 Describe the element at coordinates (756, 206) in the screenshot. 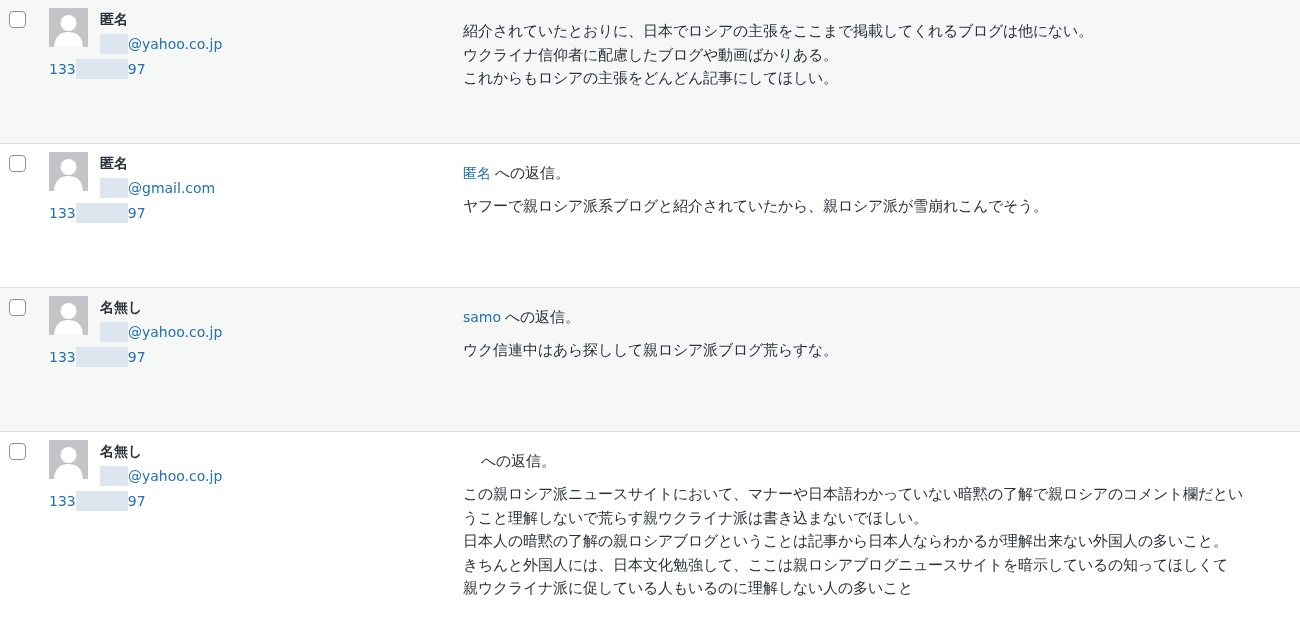

I see `comment-text: ヤフーで親ロシア派系ブログと紹介されていたから、親ロシア派が雪崩れこんでそう。` at that location.